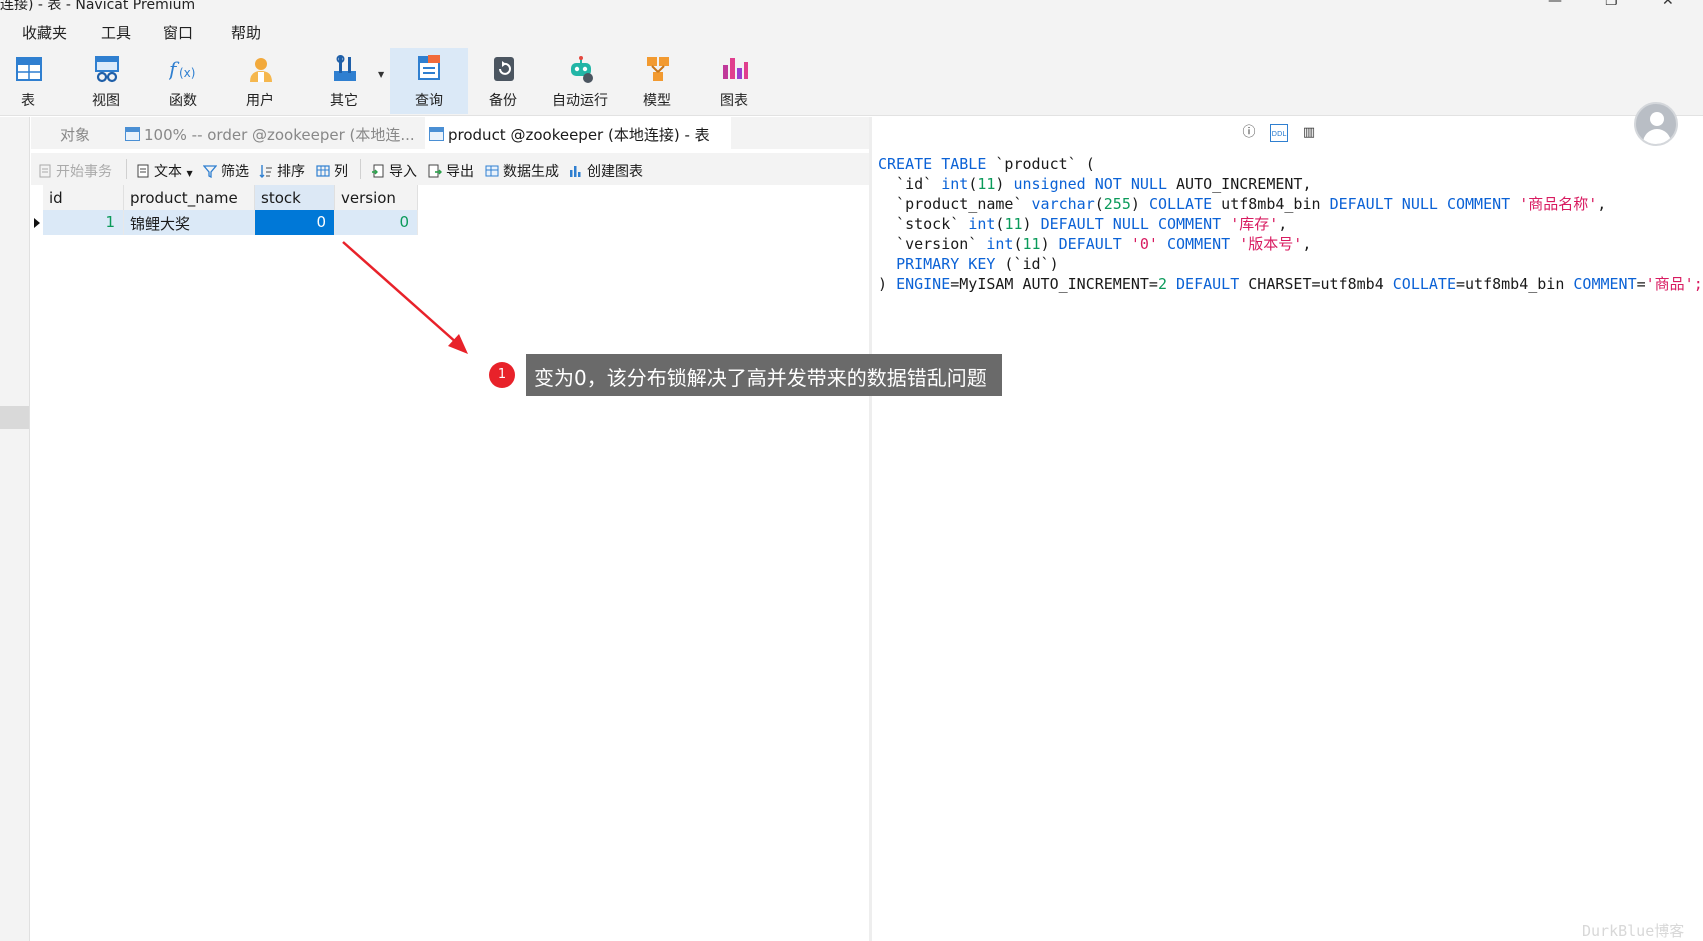  Describe the element at coordinates (1162, 284) in the screenshot. I see `ddl-token: 2` at that location.